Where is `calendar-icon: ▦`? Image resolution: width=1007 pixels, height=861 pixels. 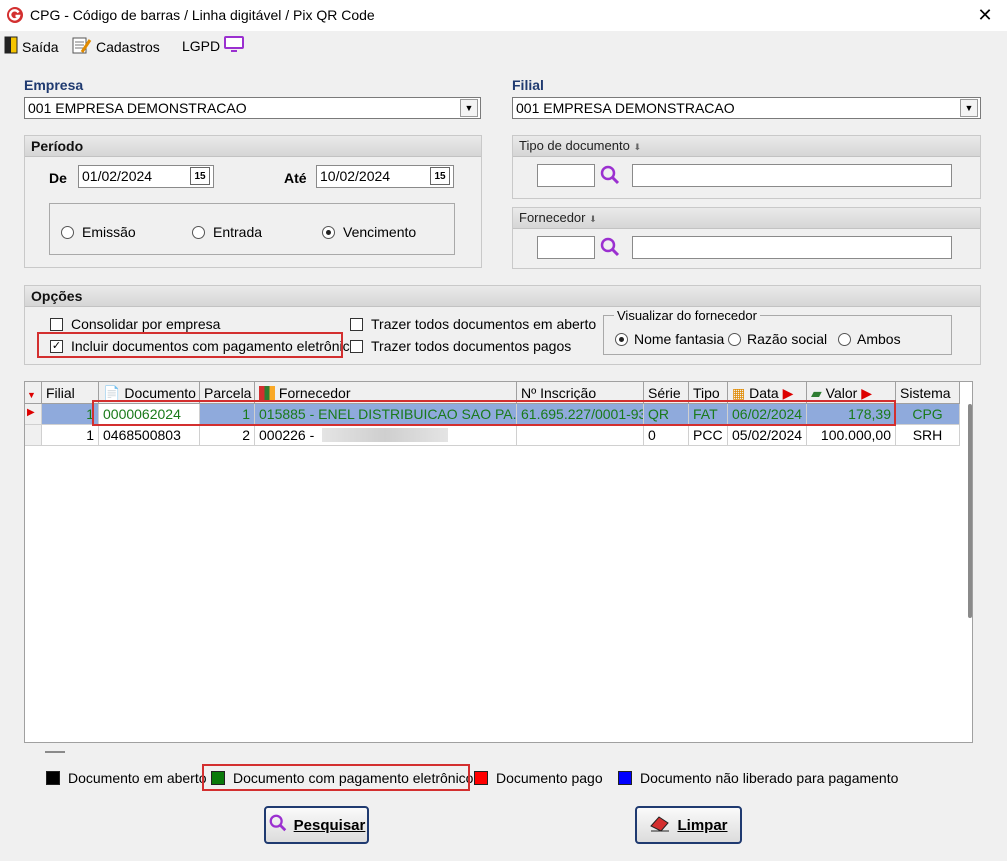
calendar-icon: ▦ is located at coordinates (739, 393).